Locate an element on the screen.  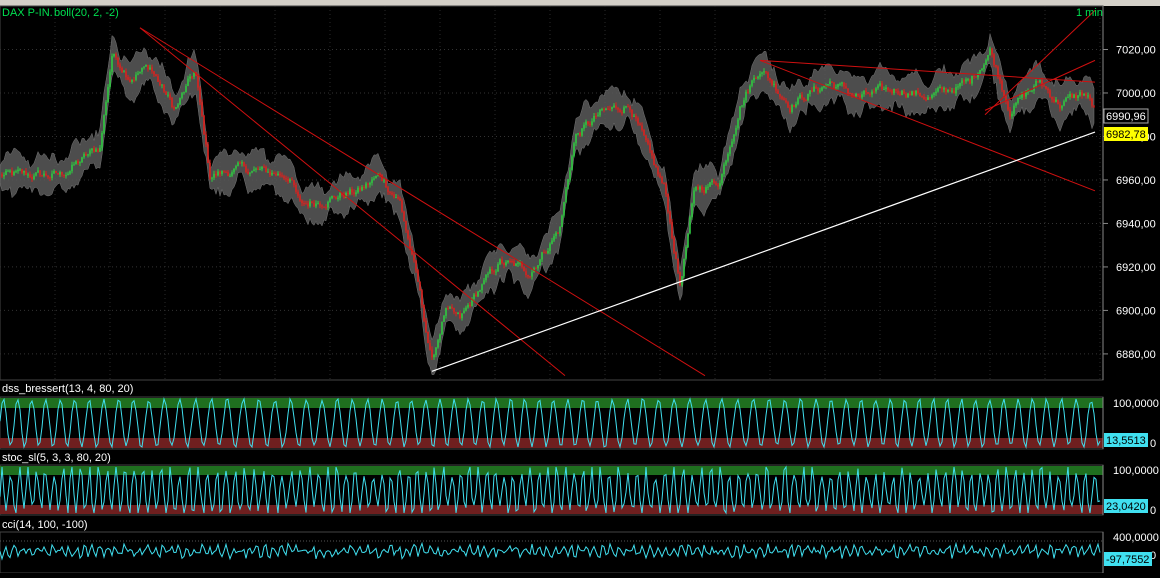
svg-text: 6990,96 is located at coordinates (1126, 117).